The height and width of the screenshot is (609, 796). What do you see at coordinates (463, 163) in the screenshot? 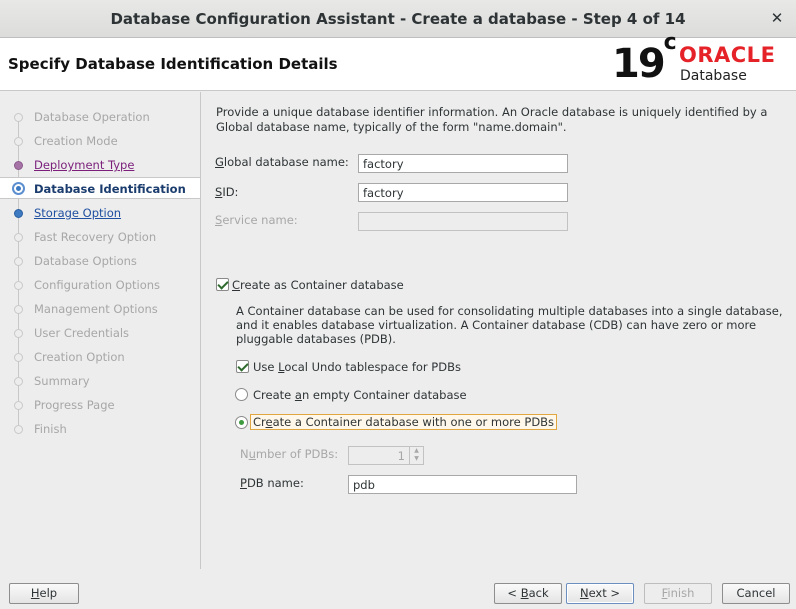
I see `global-db-name-input` at bounding box center [463, 163].